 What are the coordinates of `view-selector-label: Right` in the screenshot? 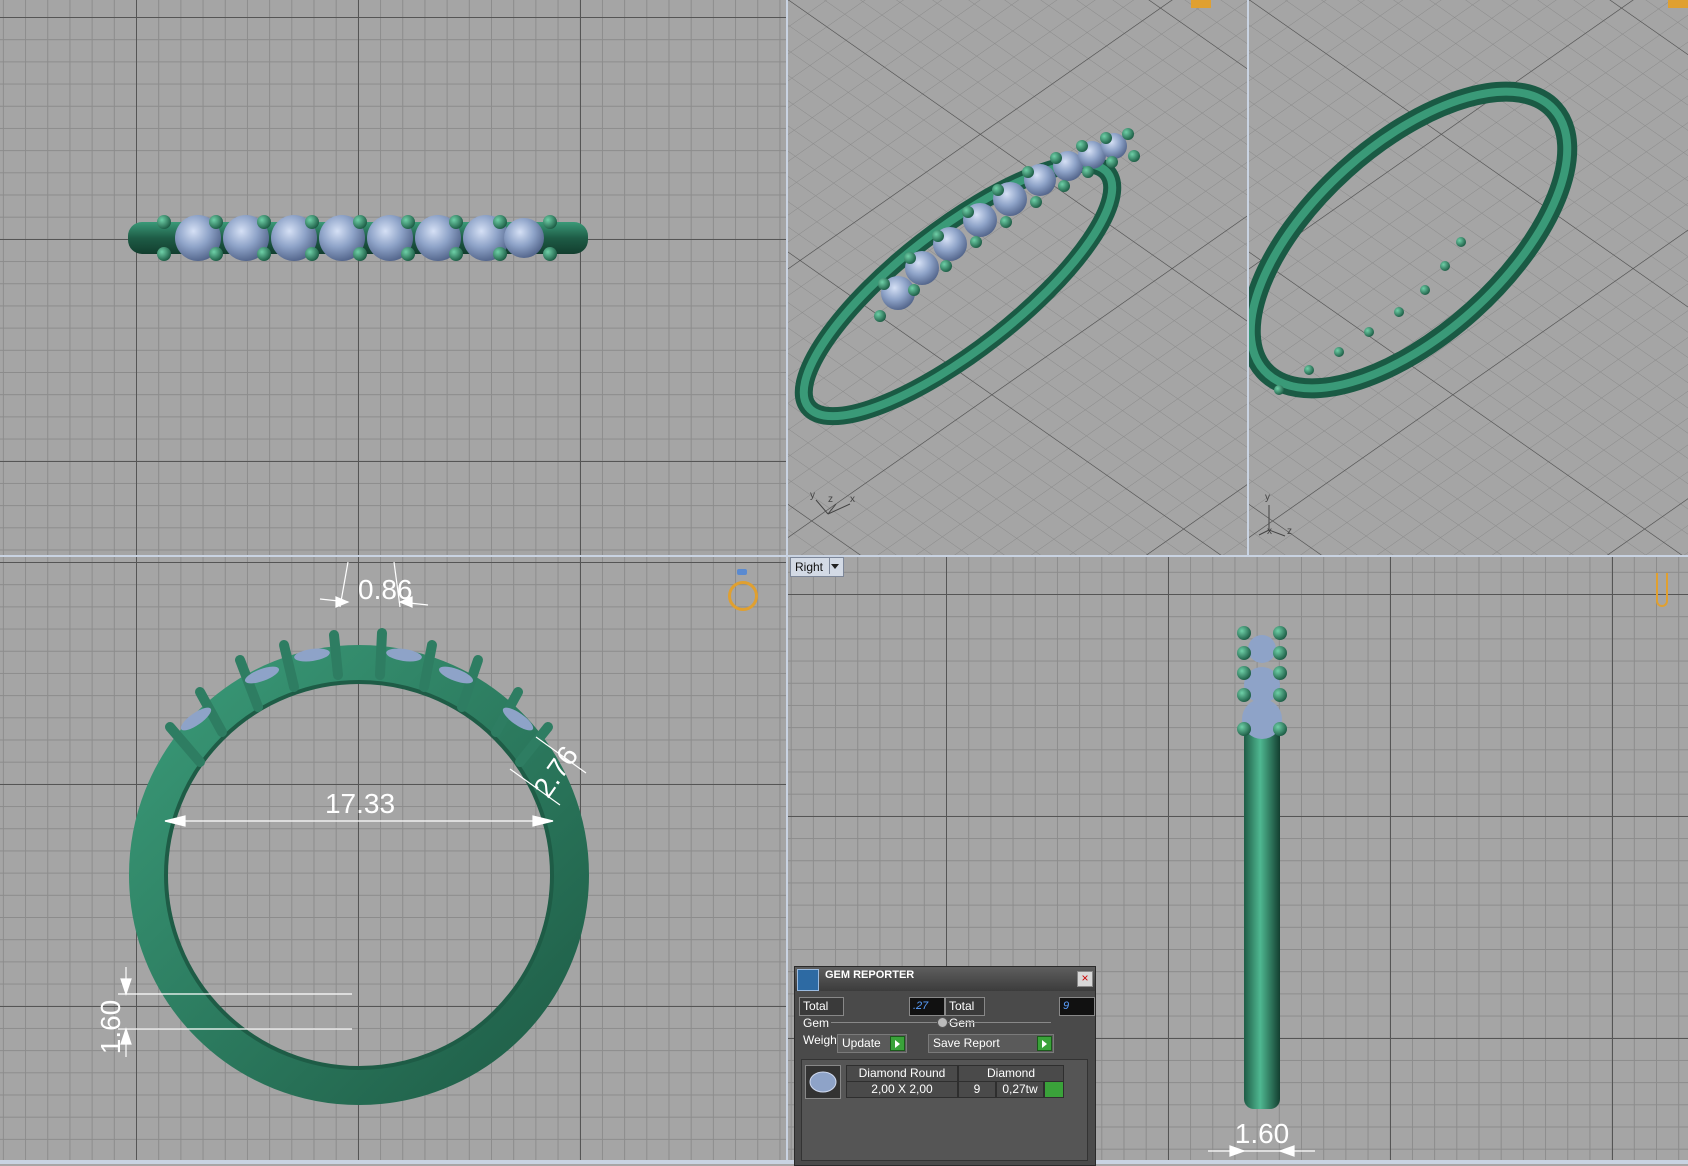 It's located at (809, 567).